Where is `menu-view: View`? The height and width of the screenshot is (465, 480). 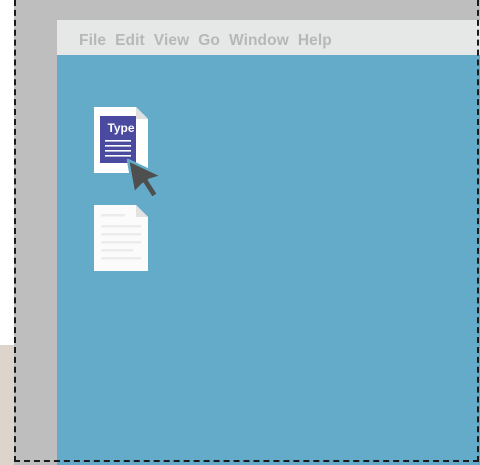
menu-view: View is located at coordinates (171, 38).